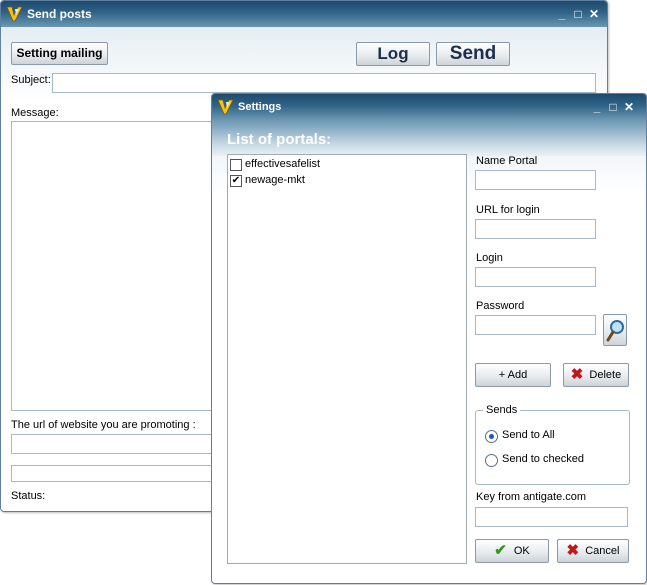 This screenshot has height=585, width=647. Describe the element at coordinates (304, 14) in the screenshot. I see `send-posts-titlebar: Send posts _ □ ✕` at that location.